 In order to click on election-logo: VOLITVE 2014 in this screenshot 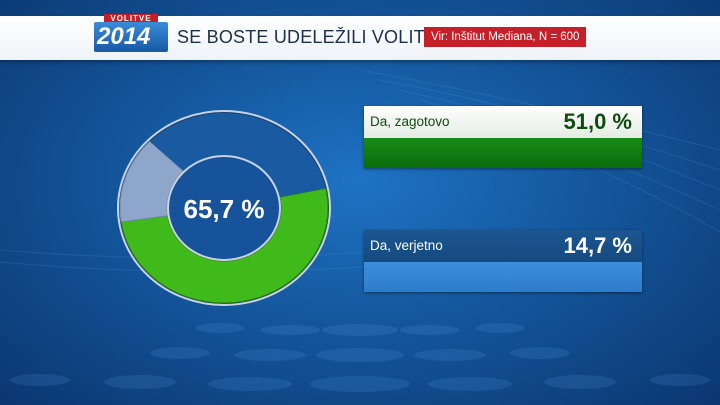, I will do `click(131, 34)`.